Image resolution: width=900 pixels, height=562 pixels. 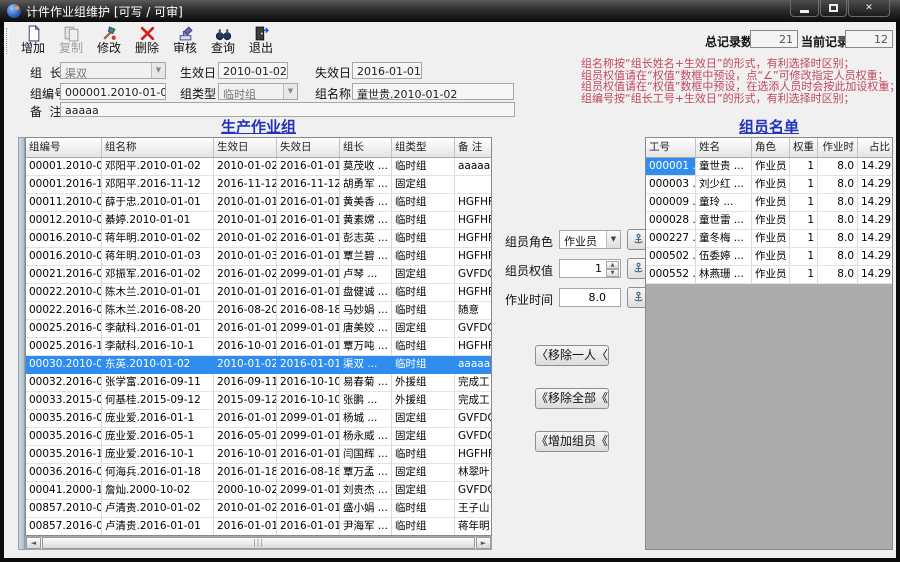 I want to click on exit-button: 退出, so click(x=261, y=40).